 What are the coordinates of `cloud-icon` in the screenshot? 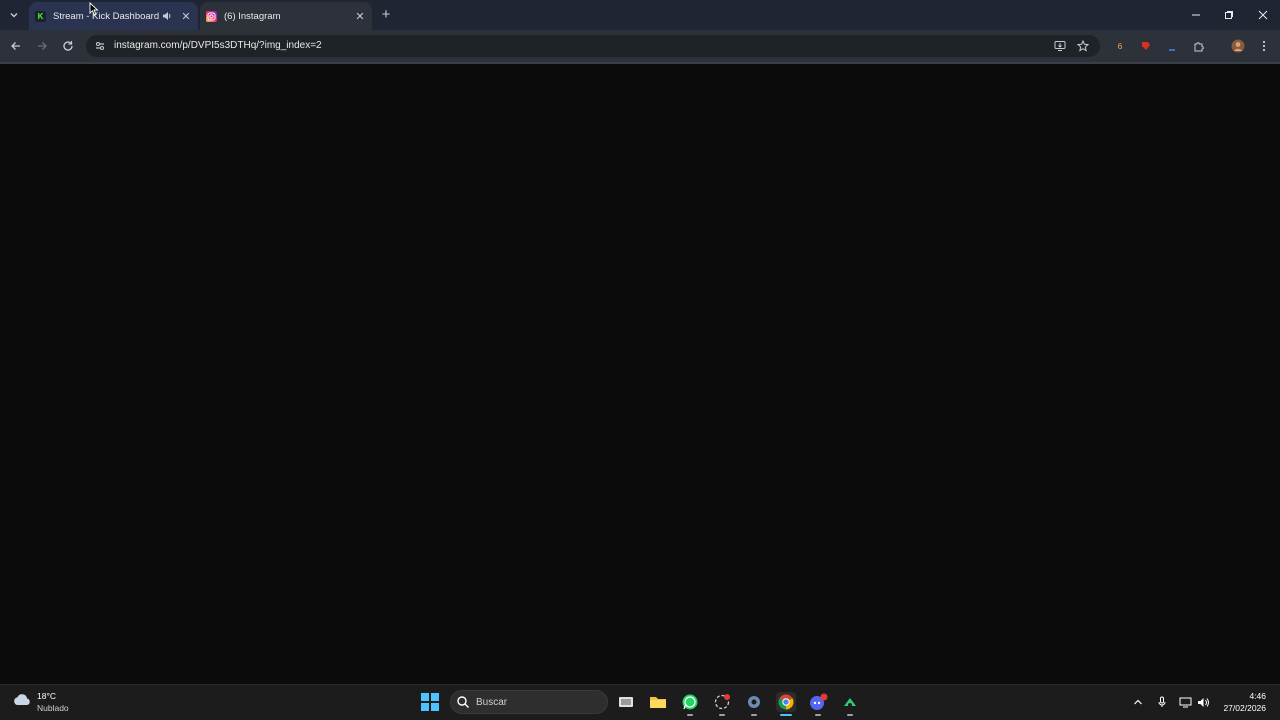 It's located at (22, 700).